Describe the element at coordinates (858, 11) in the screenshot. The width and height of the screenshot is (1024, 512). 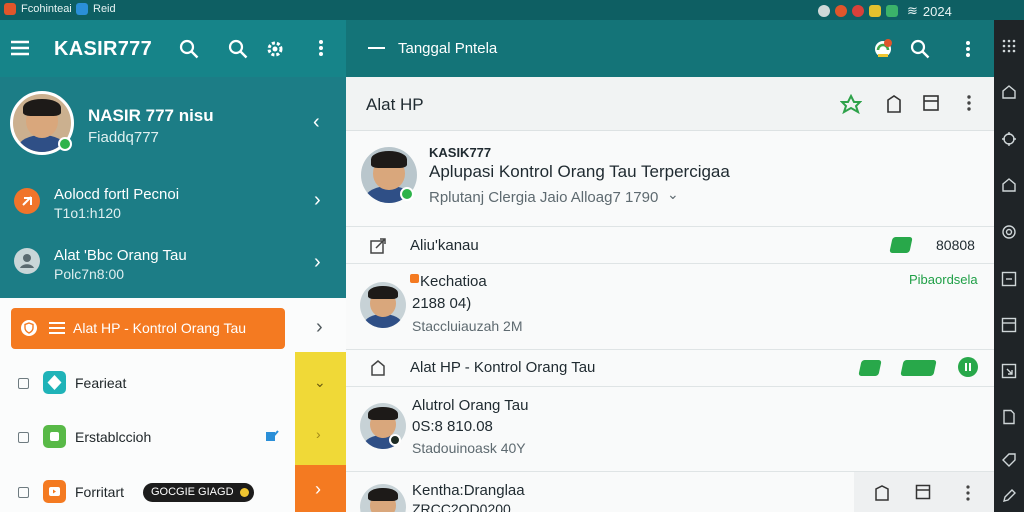
I see `alert-icon` at that location.